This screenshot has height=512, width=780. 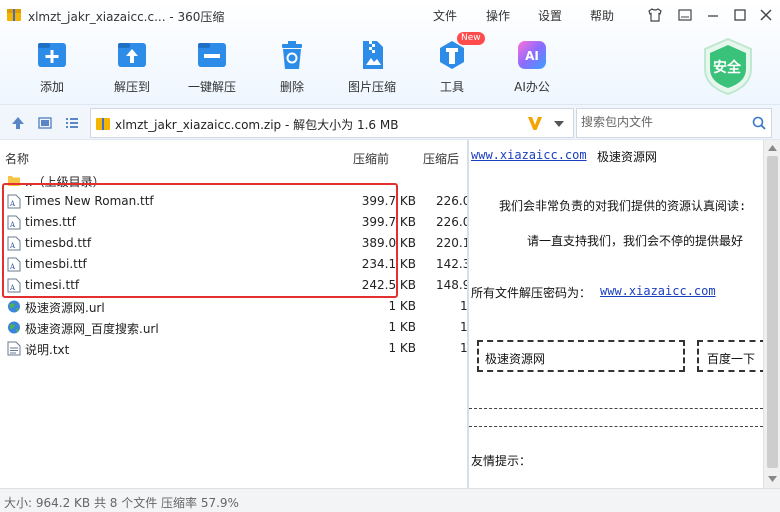 I want to click on table-row: 极速资源网_百度搜索.url 1 KB 1, so click(x=234, y=327).